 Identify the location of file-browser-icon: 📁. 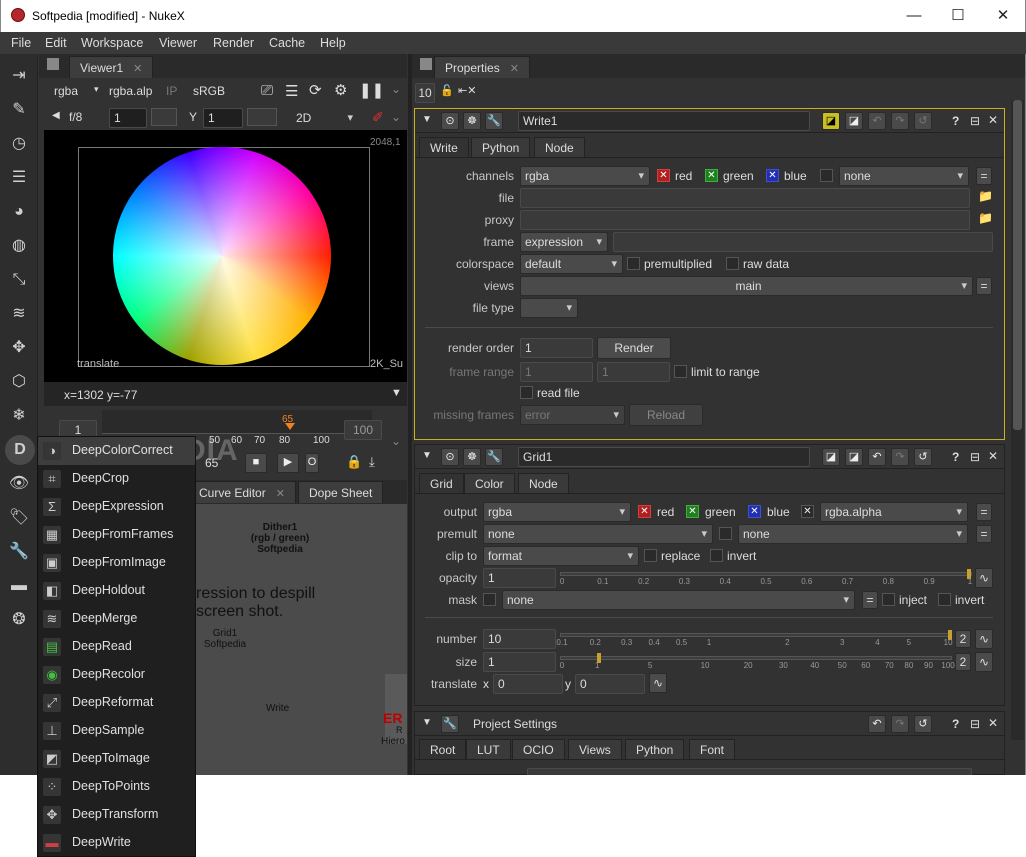
(985, 196).